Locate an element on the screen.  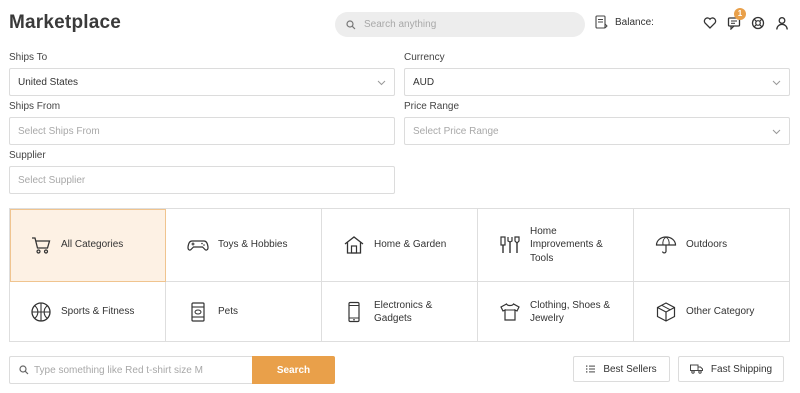
search-button: Search is located at coordinates (293, 370).